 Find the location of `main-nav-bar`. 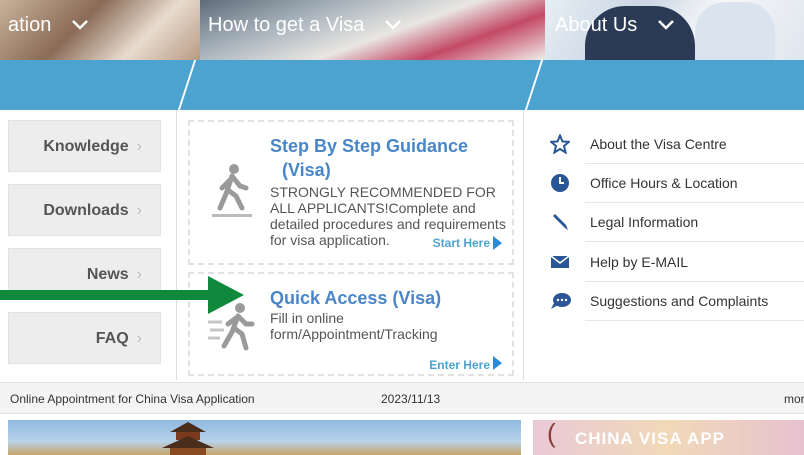

main-nav-bar is located at coordinates (402, 85).